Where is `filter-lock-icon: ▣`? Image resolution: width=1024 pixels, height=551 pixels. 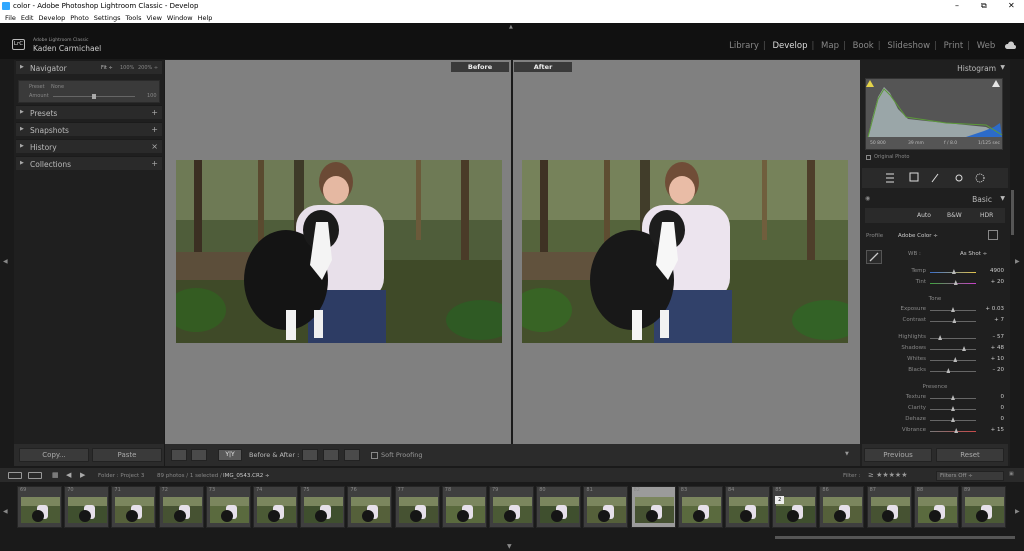
filter-lock-icon: ▣ is located at coordinates (1011, 474).